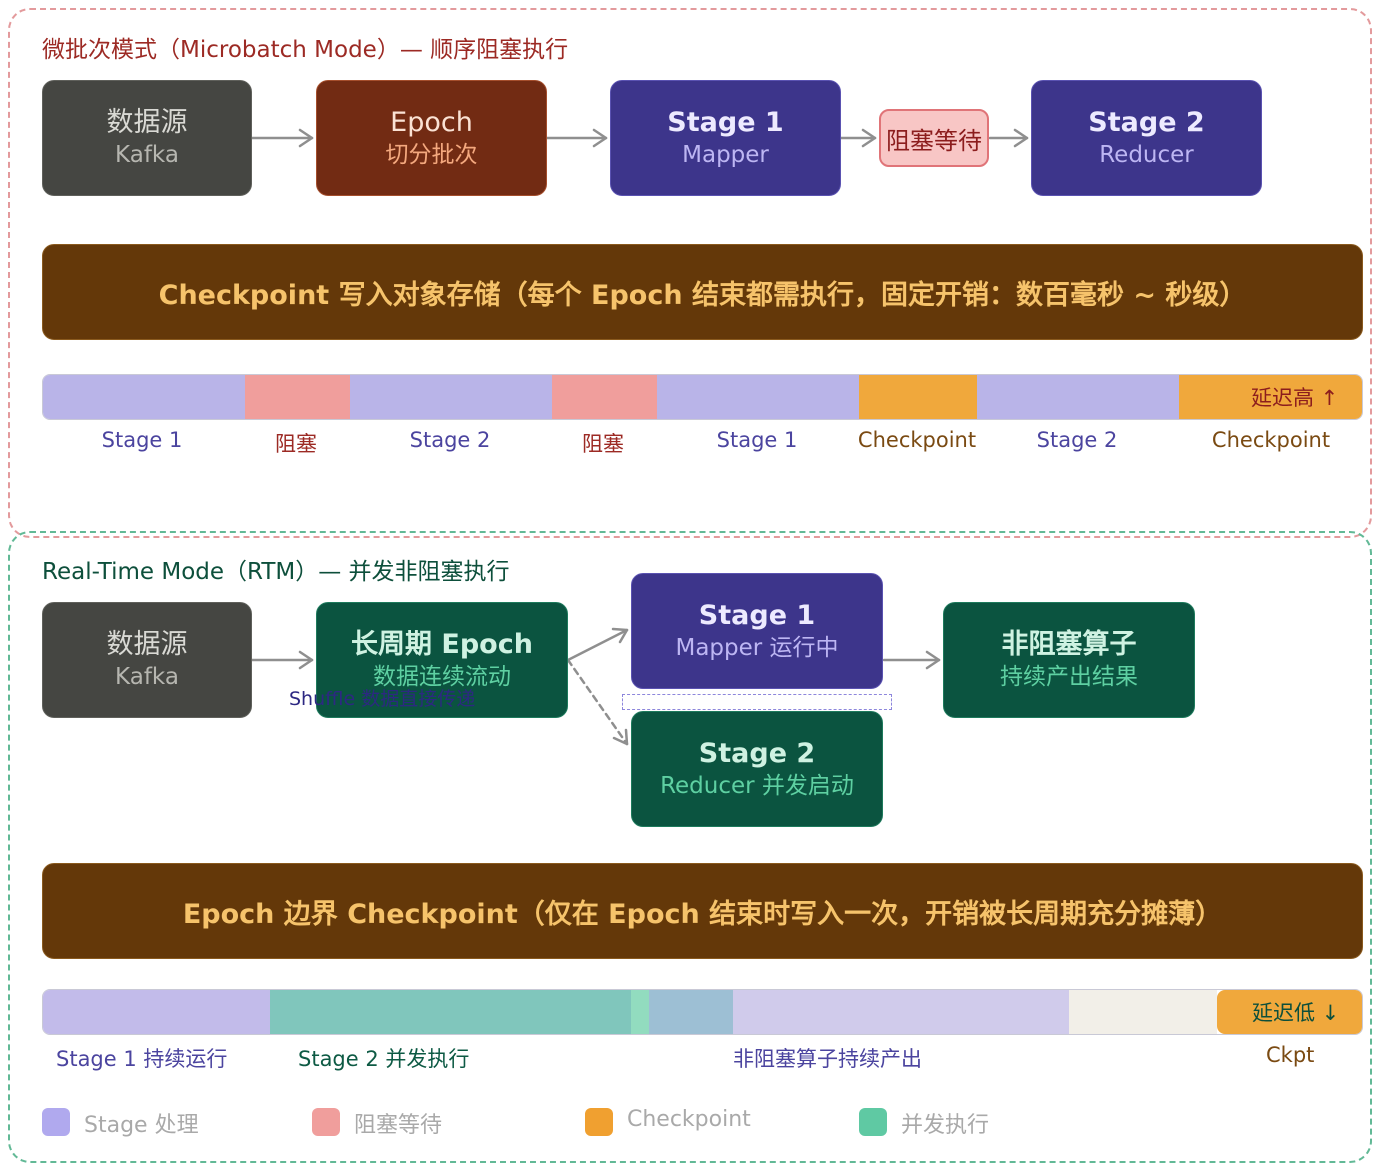 The width and height of the screenshot is (1384, 1168). What do you see at coordinates (431, 122) in the screenshot?
I see `node-title: Epoch` at bounding box center [431, 122].